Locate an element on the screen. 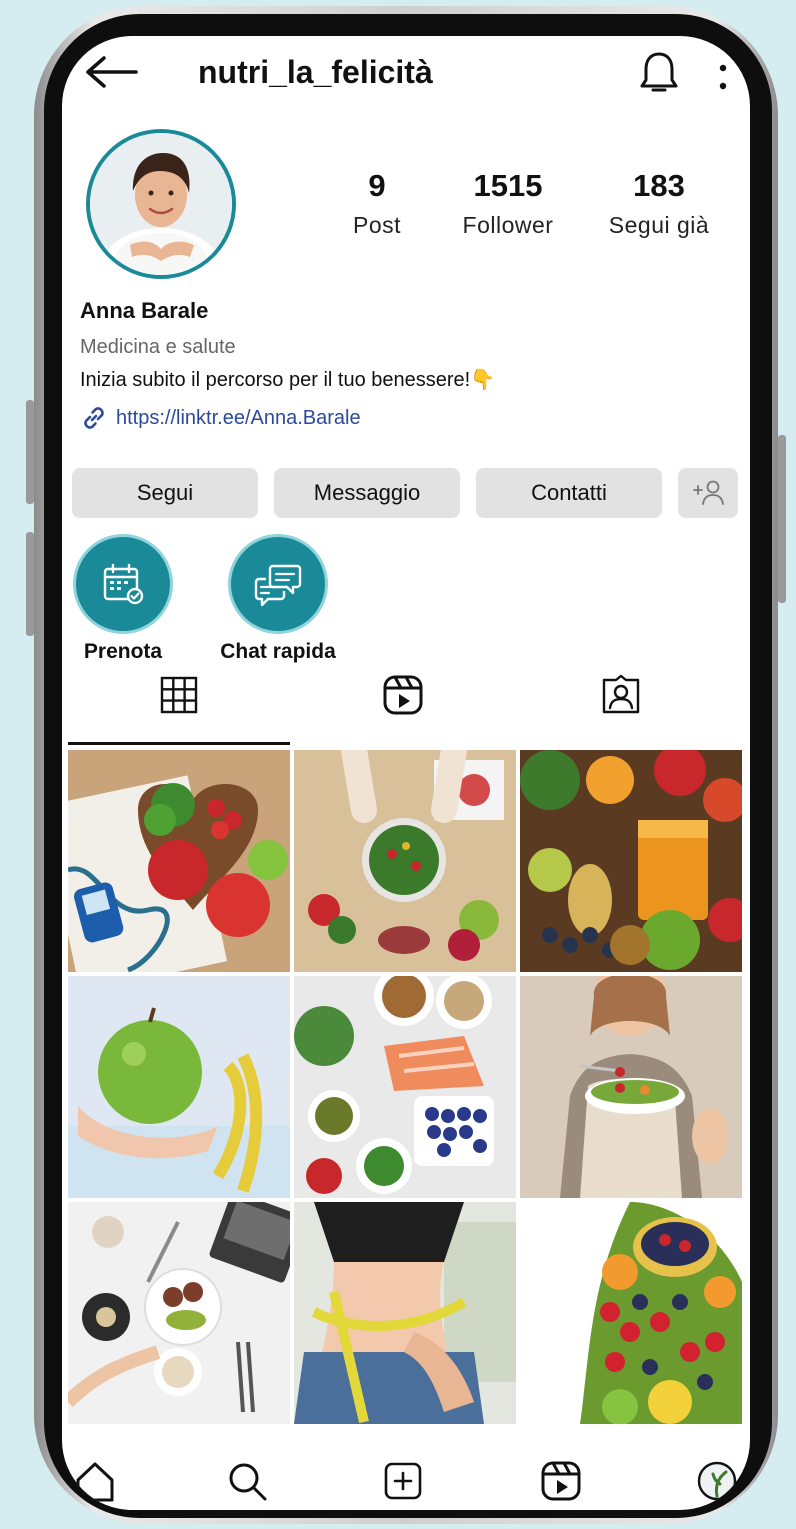 This screenshot has height=1529, width=796. arrow-left-icon is located at coordinates (111, 72).